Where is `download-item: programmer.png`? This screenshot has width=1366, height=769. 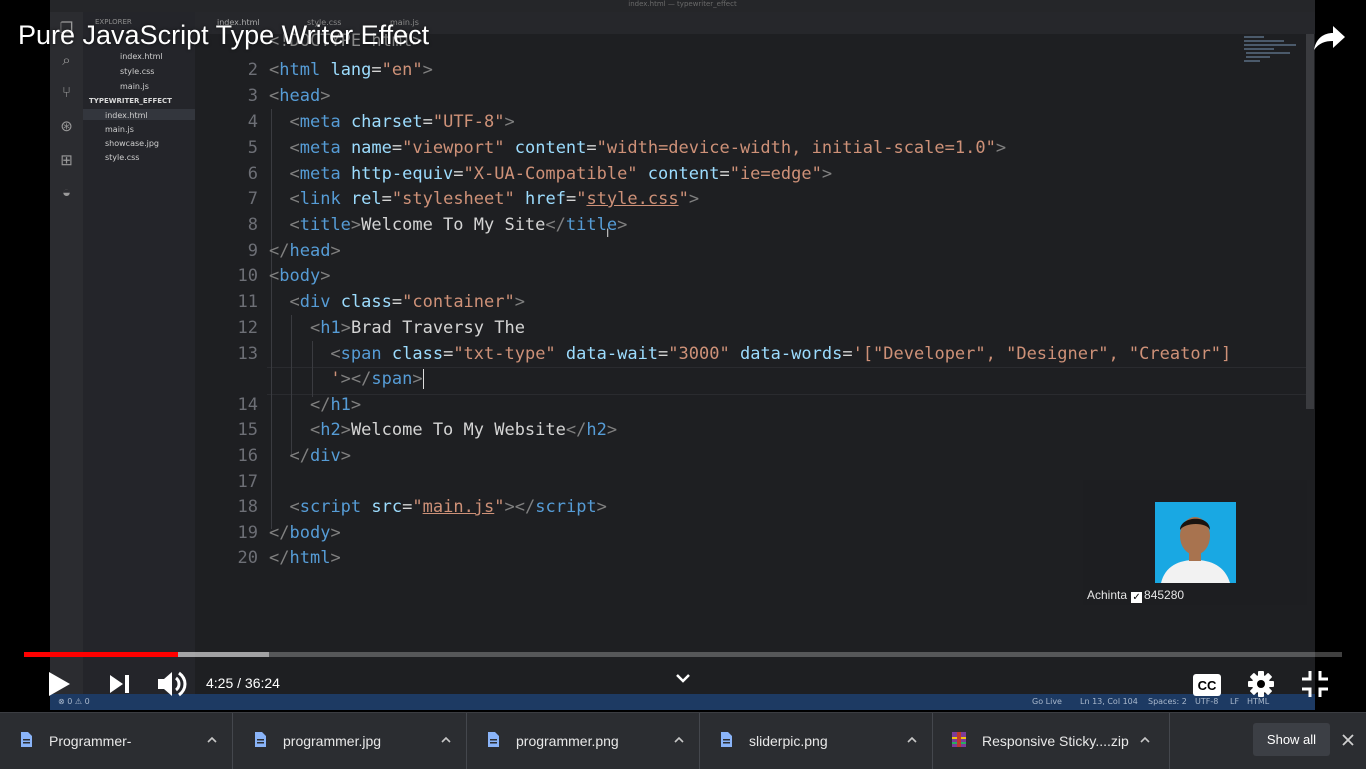 download-item: programmer.png is located at coordinates (583, 741).